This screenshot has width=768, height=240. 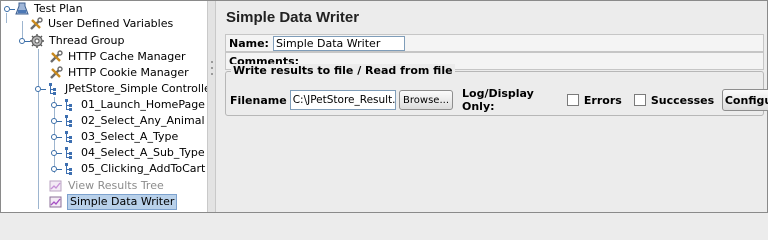 I want to click on tree-item-user-defined-variables: User Defined Variables, so click(x=101, y=24).